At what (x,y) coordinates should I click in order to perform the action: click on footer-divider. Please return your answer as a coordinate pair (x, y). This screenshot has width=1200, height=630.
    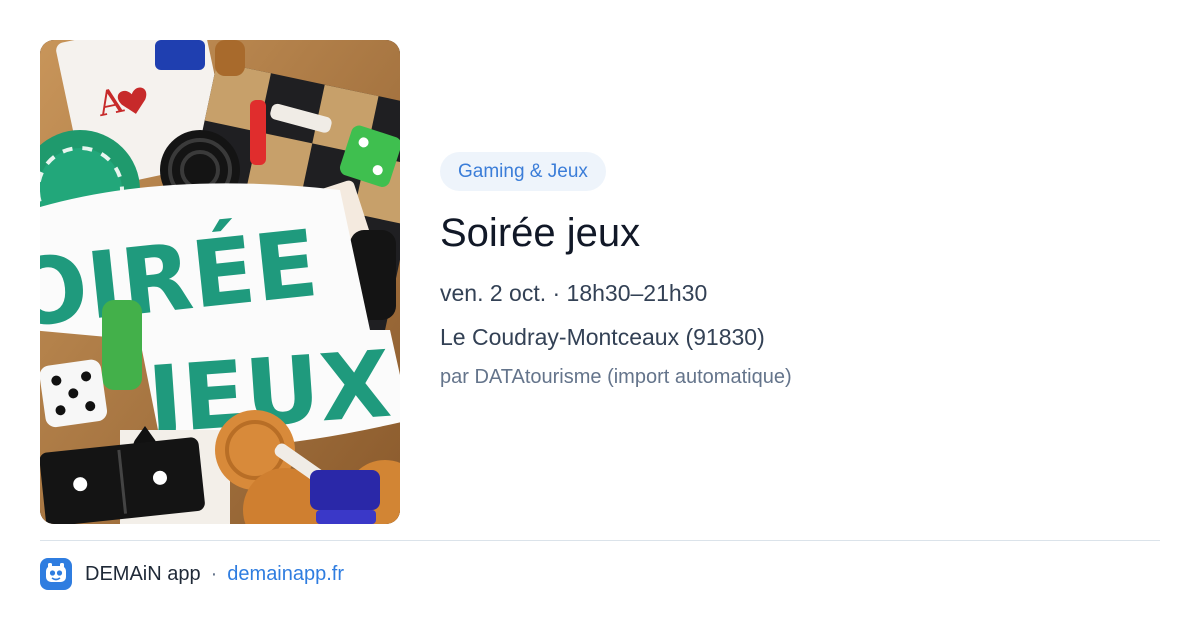
    Looking at the image, I should click on (600, 540).